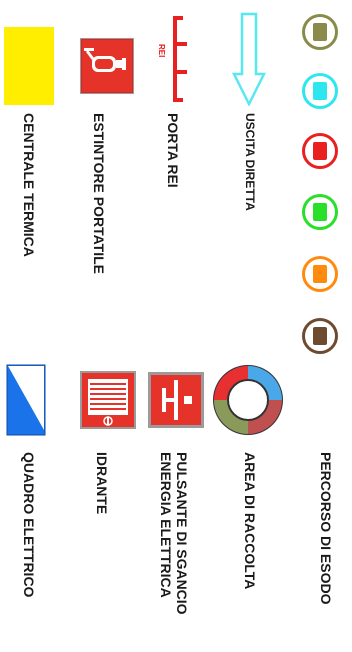  Describe the element at coordinates (320, 212) in the screenshot. I see `route-circle-green` at that location.